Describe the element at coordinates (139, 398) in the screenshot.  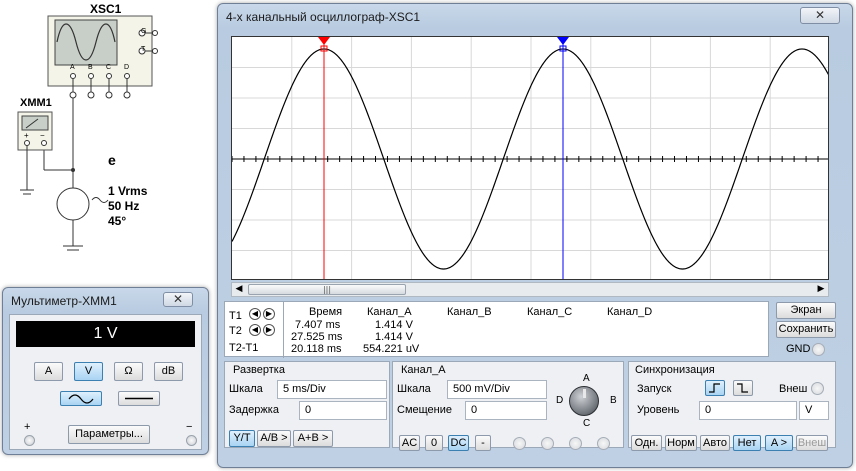
I see `dc-mode-button` at that location.